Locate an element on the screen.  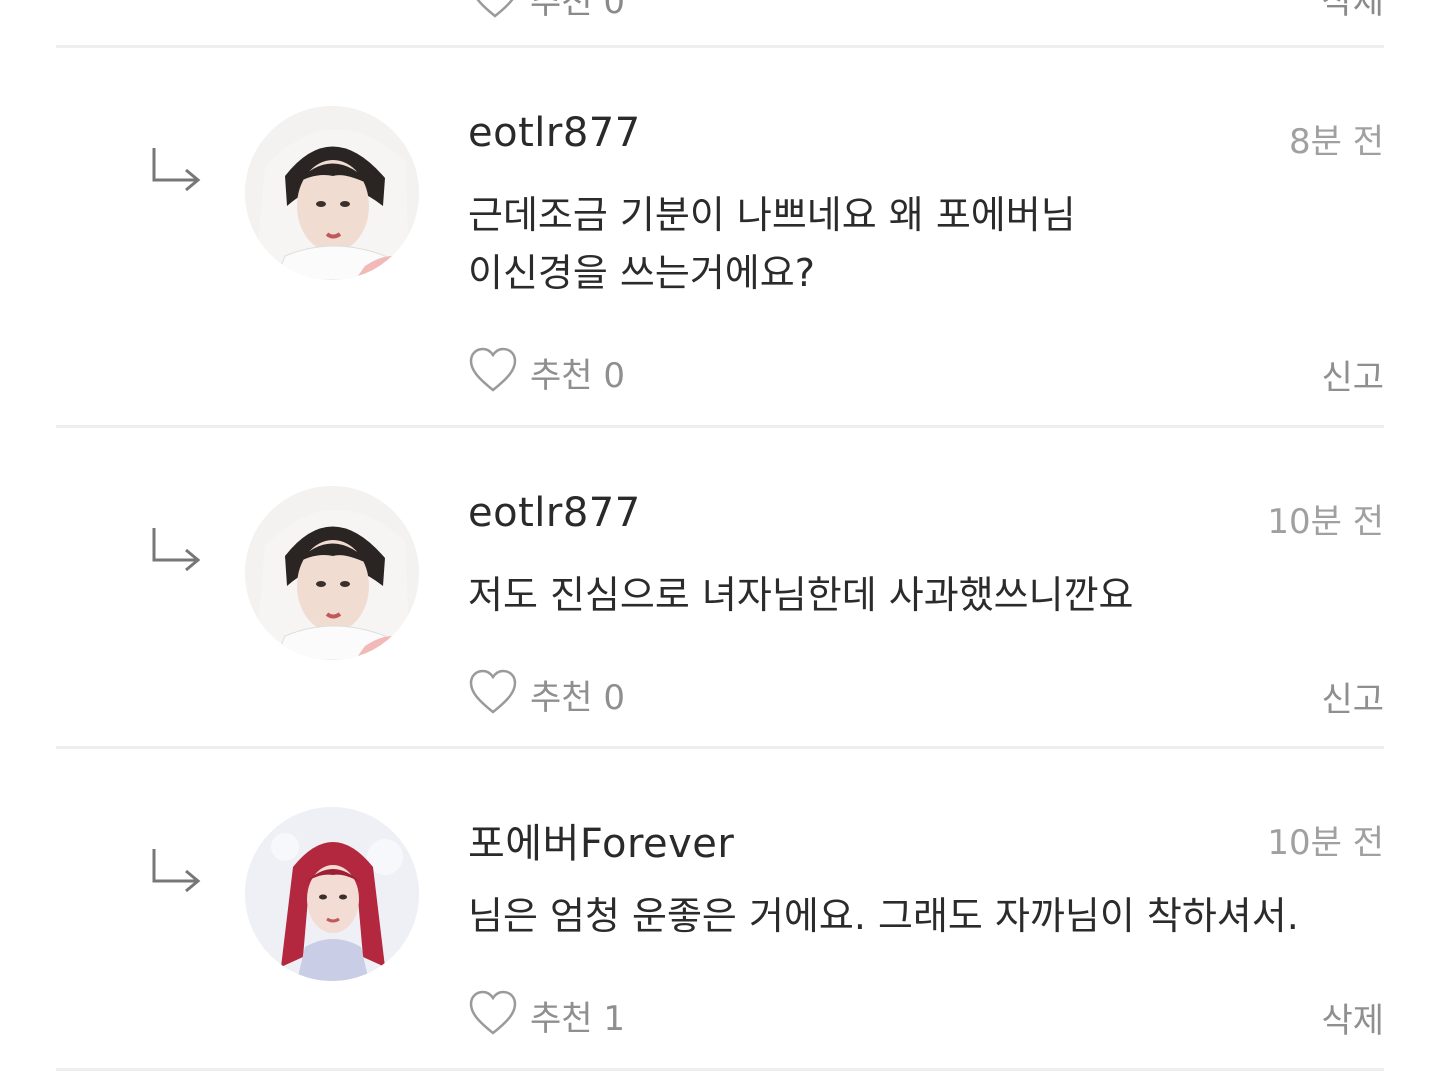
like-count: 추천 1 is located at coordinates (577, 1015).